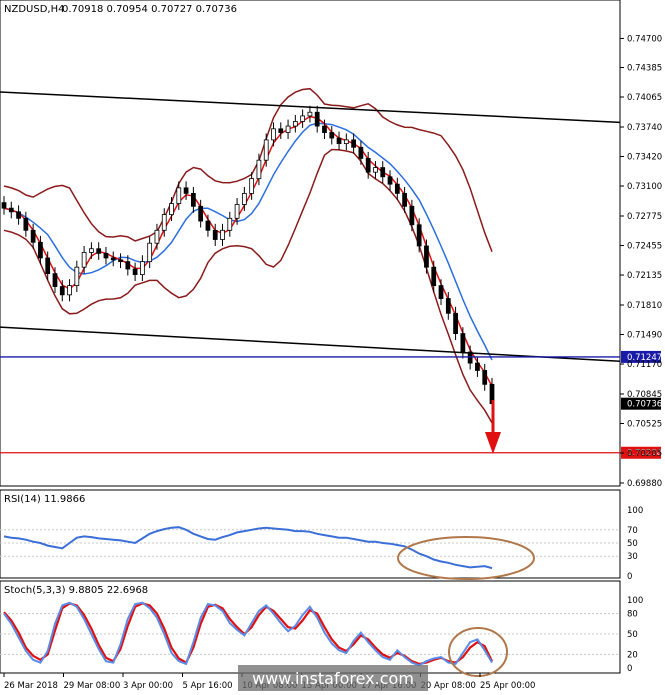  What do you see at coordinates (644, 128) in the screenshot?
I see `y-tick-label: 0.73740` at bounding box center [644, 128].